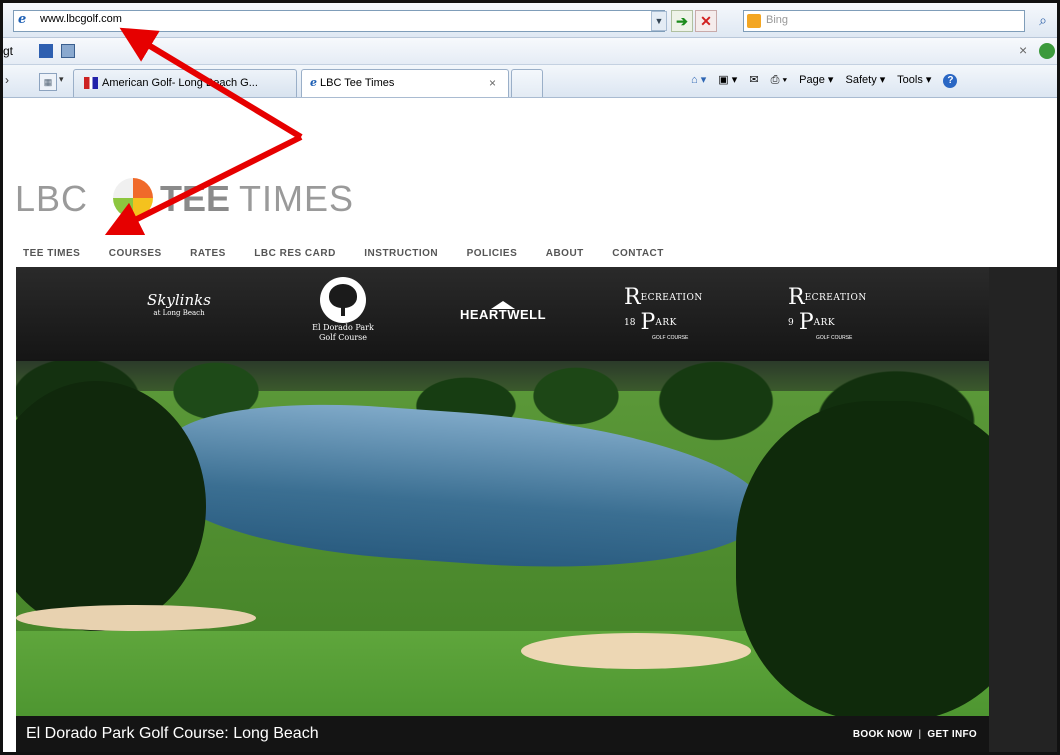 The width and height of the screenshot is (1060, 755). What do you see at coordinates (51, 253) in the screenshot?
I see `nav-tee-times: TEE TIMES` at bounding box center [51, 253].